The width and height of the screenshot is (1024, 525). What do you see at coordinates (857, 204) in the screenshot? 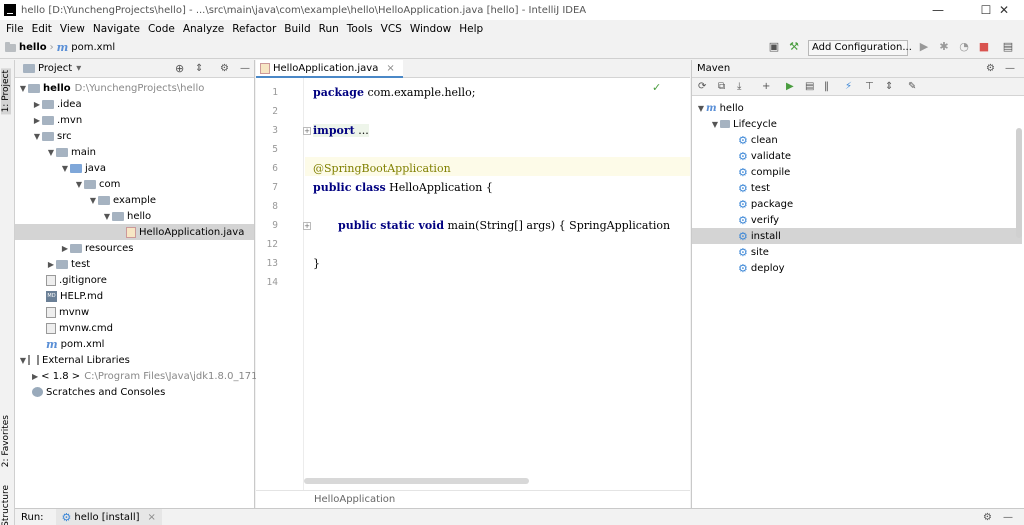
I see `maven-goal-package: ⚙ package` at bounding box center [857, 204].